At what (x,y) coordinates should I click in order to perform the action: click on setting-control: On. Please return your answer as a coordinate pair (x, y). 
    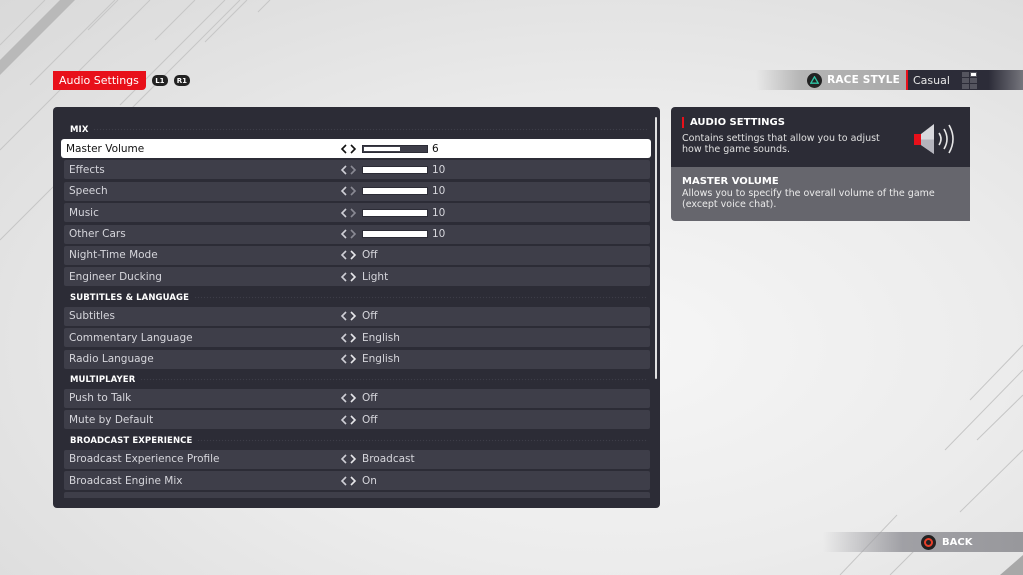
    Looking at the image, I should click on (358, 481).